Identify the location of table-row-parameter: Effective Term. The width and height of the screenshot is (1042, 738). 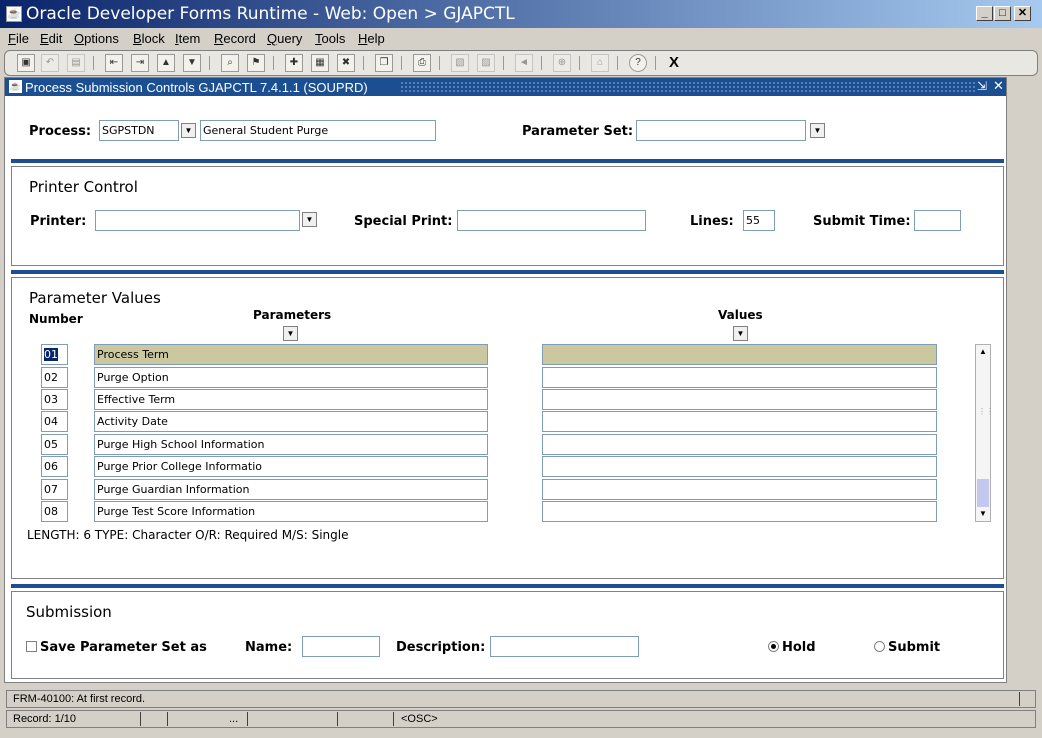
(291, 399).